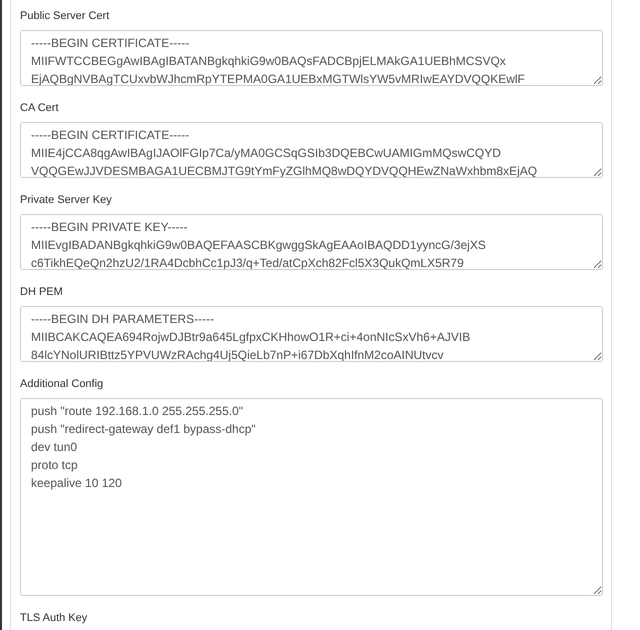 The height and width of the screenshot is (630, 640). Describe the element at coordinates (40, 108) in the screenshot. I see `field-label: CA Cert` at that location.